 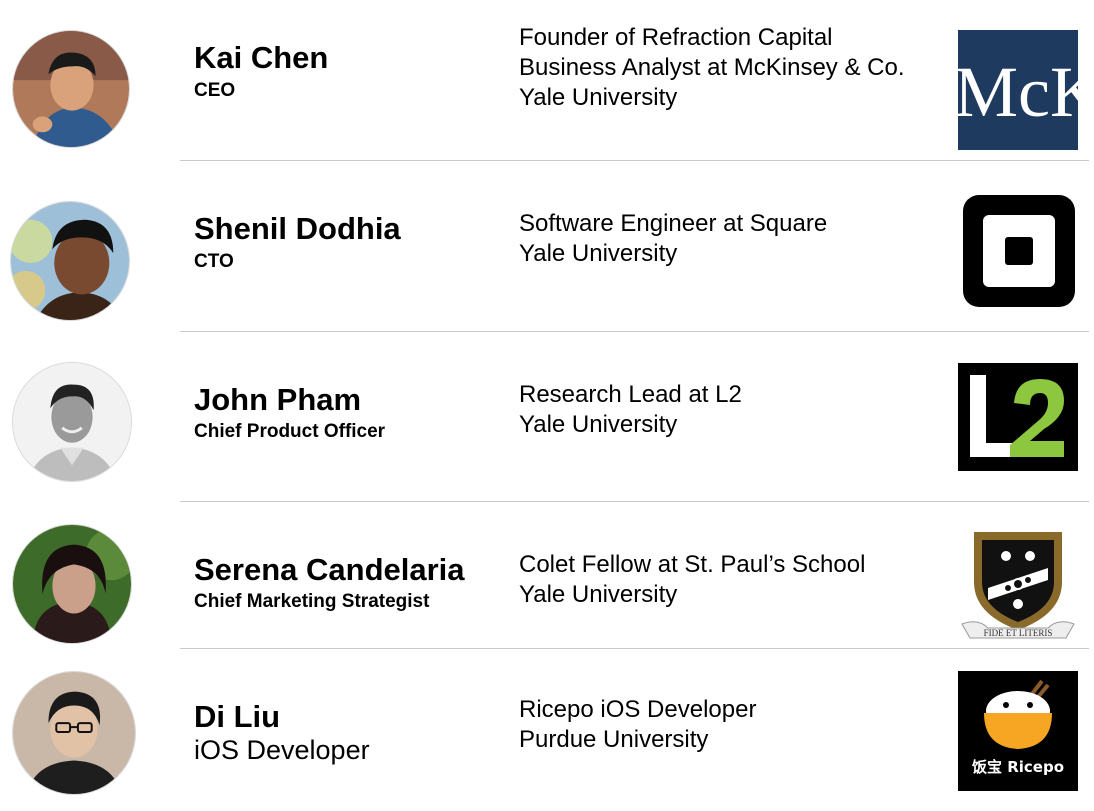 What do you see at coordinates (630, 394) in the screenshot?
I see `detail-line: Research Lead at L2` at bounding box center [630, 394].